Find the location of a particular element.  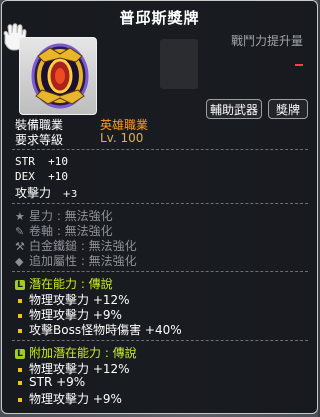

item-icon-frame is located at coordinates (58, 76).